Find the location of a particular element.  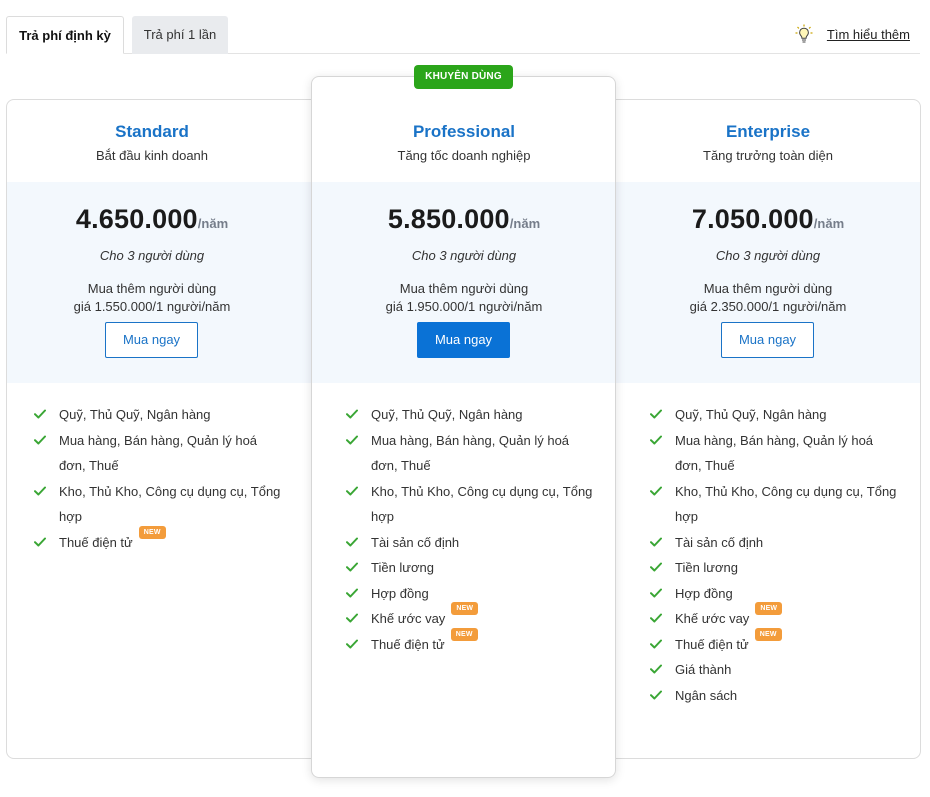

learn-more: Tìm hiểu thêm is located at coordinates (852, 34).